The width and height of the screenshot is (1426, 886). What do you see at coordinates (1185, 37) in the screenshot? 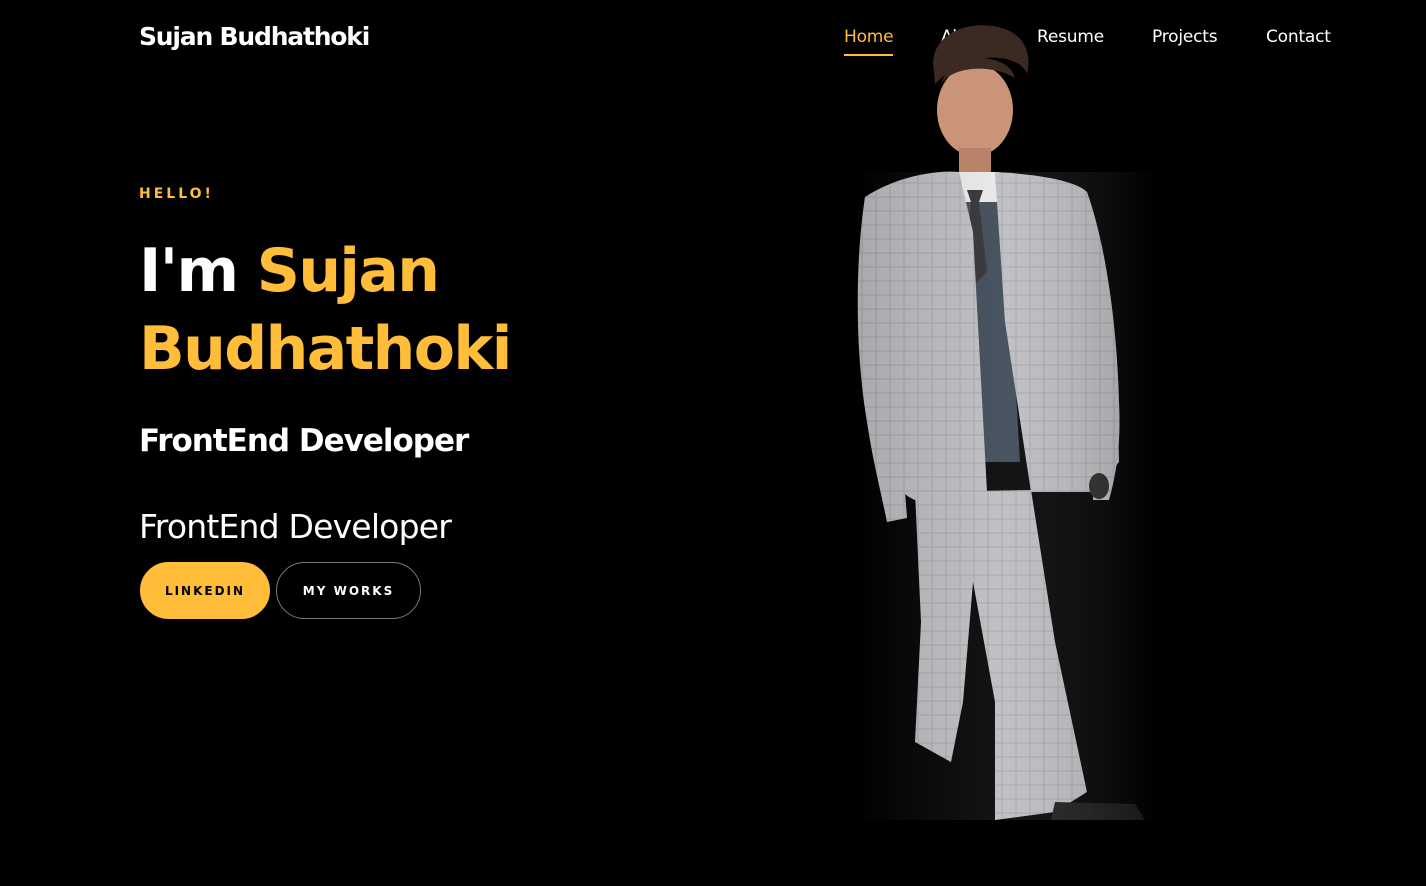
I see `nav-item-projects: Projects` at bounding box center [1185, 37].